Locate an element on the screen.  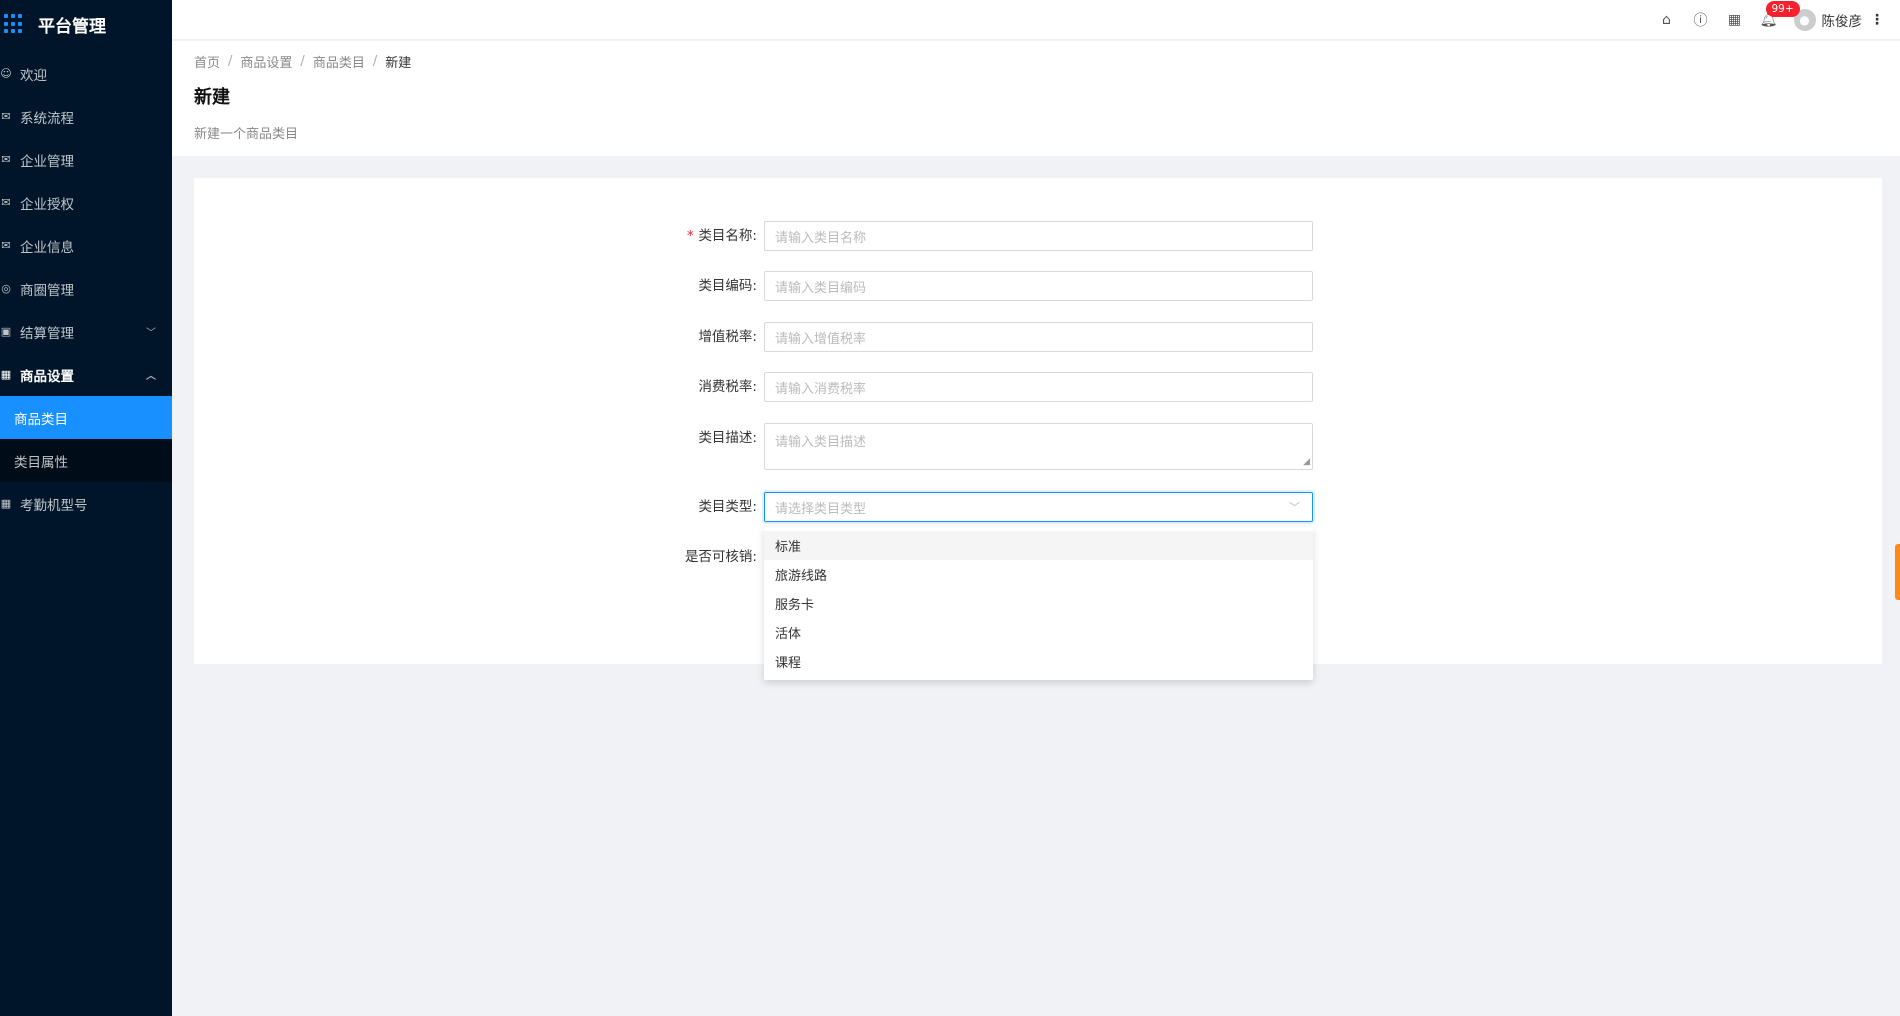
breadcrumb-current: 新建 is located at coordinates (398, 63).